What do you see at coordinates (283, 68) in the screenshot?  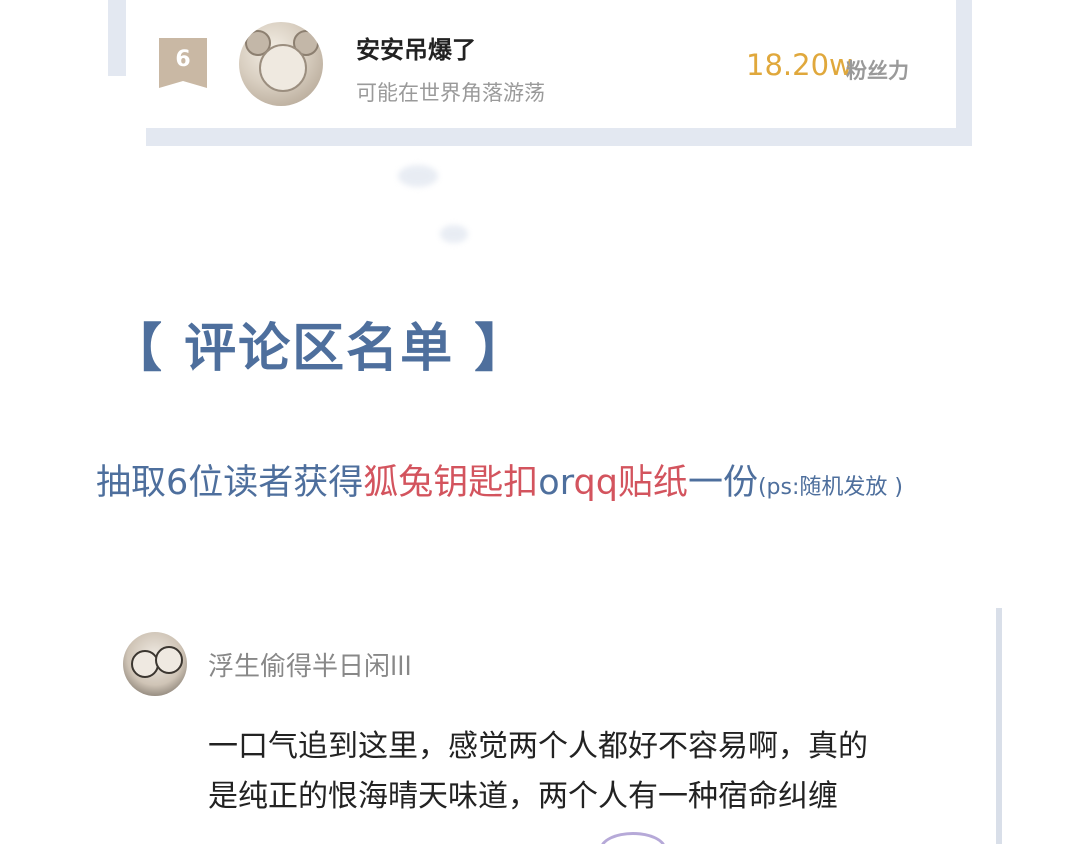 I see `avatar-face` at bounding box center [283, 68].